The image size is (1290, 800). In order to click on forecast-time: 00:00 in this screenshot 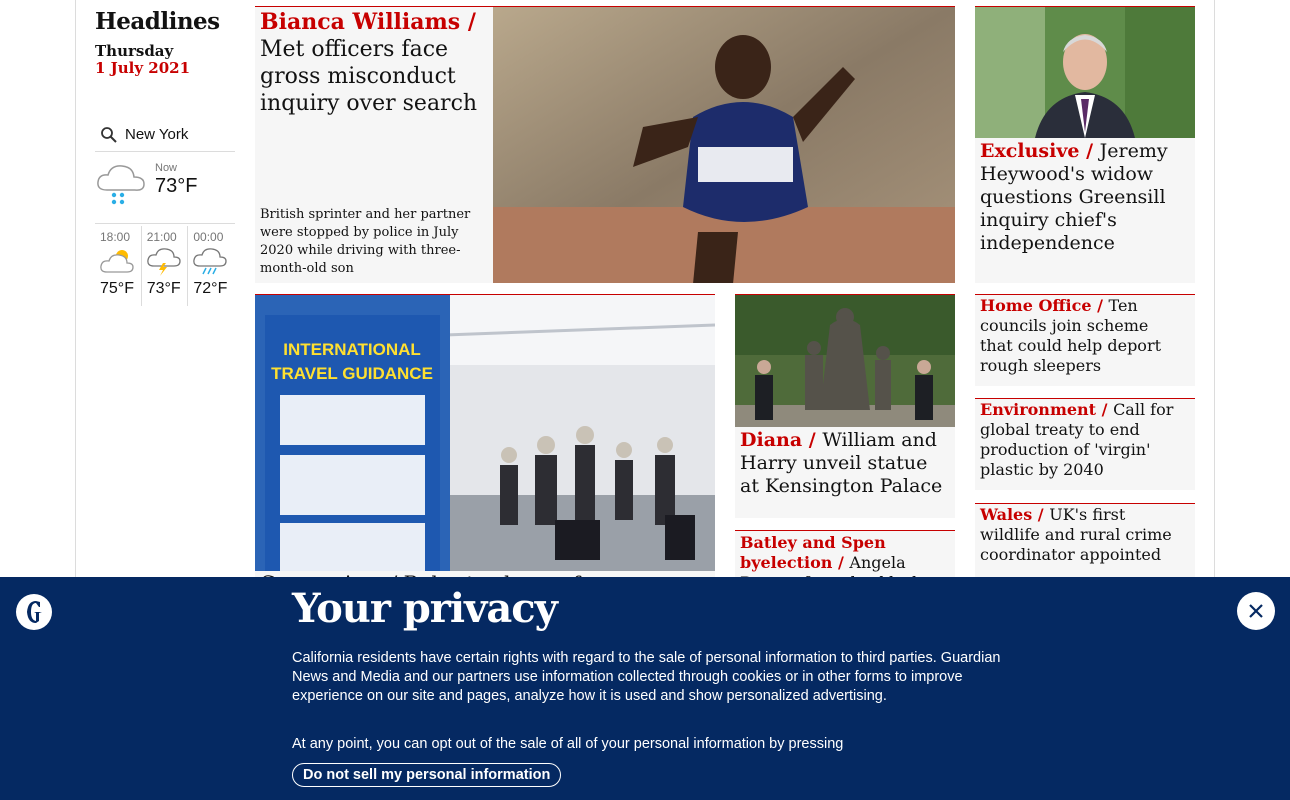, I will do `click(208, 237)`.